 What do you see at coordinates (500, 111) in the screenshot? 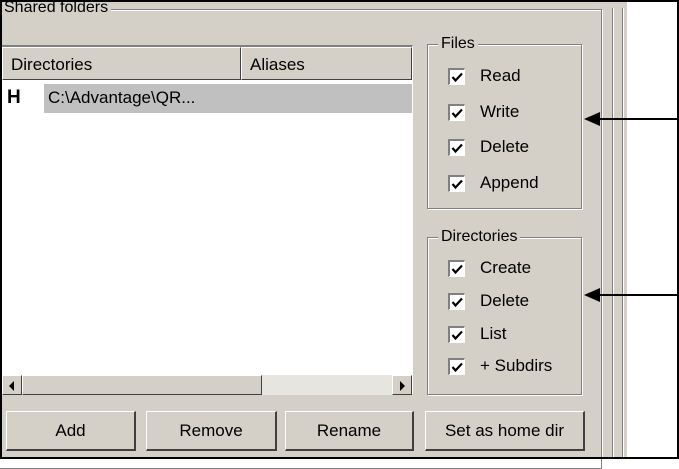
I see `checkbox-label: Write` at bounding box center [500, 111].